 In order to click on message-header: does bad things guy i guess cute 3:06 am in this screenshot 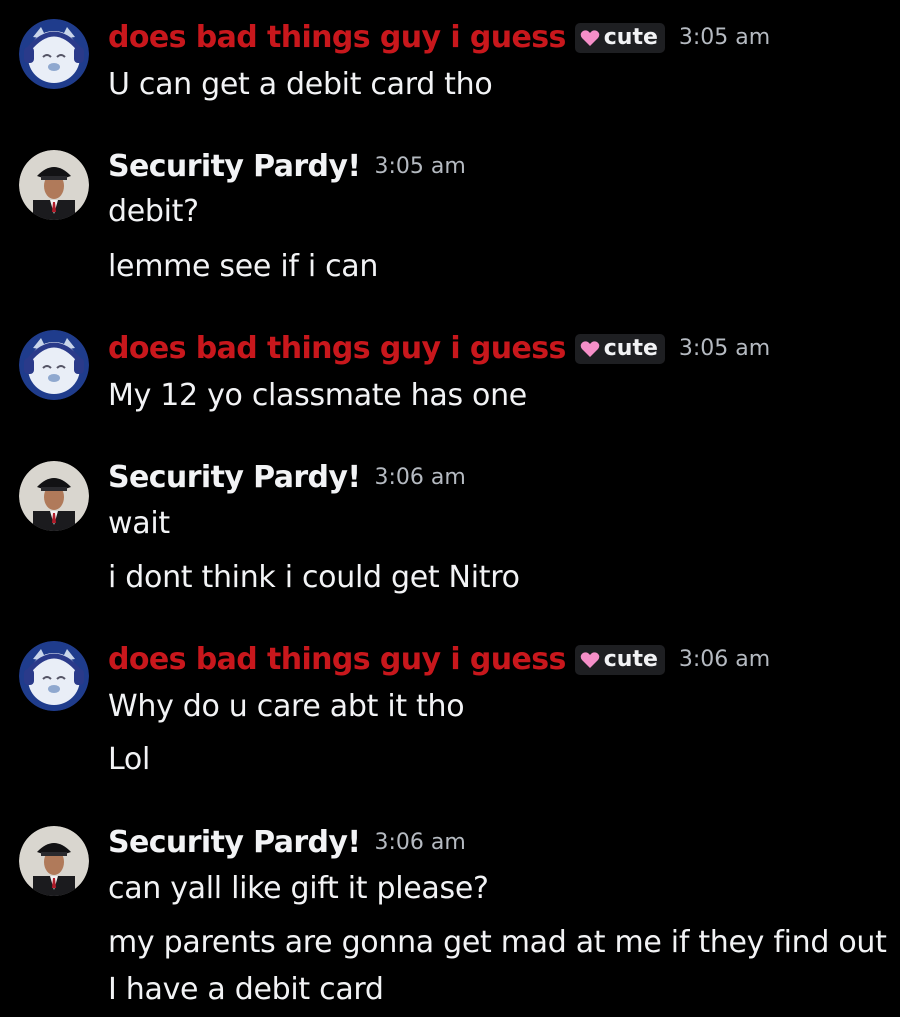, I will do `click(439, 659)`.